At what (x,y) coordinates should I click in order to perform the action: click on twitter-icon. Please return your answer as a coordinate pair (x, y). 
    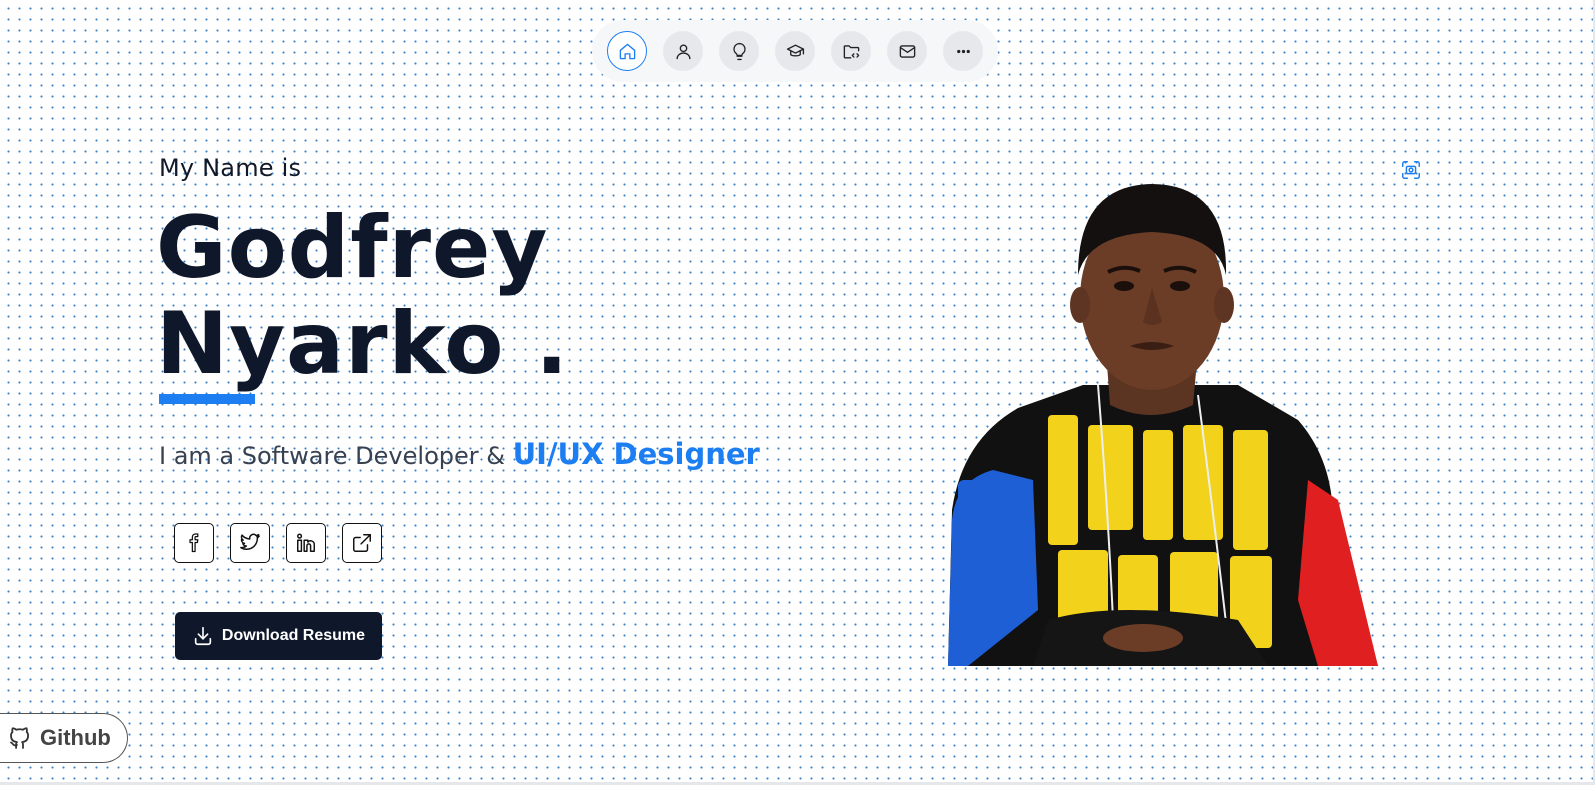
    Looking at the image, I should click on (250, 541).